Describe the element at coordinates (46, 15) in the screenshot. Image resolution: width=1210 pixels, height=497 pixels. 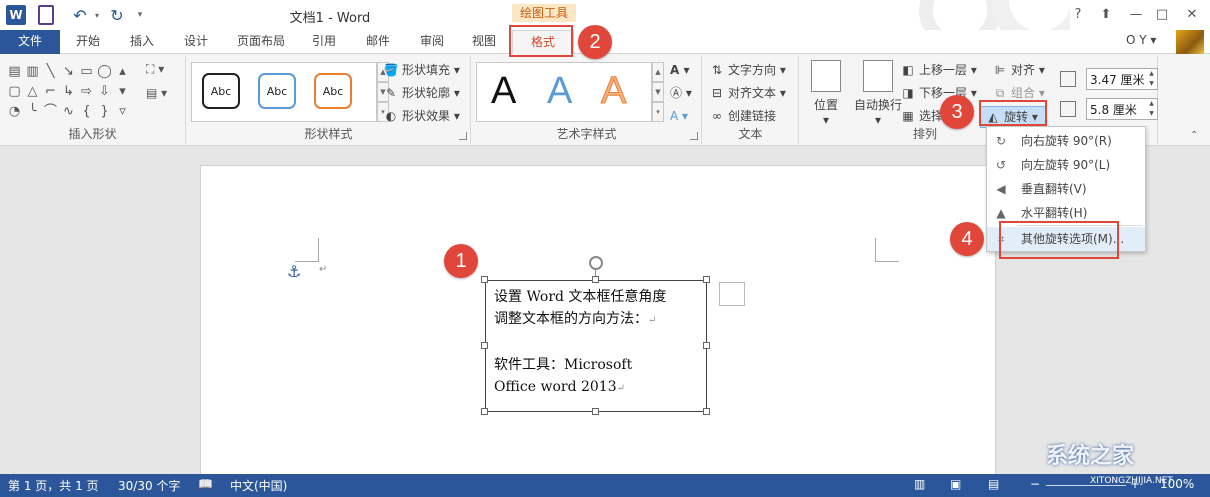
I see `save-icon` at that location.